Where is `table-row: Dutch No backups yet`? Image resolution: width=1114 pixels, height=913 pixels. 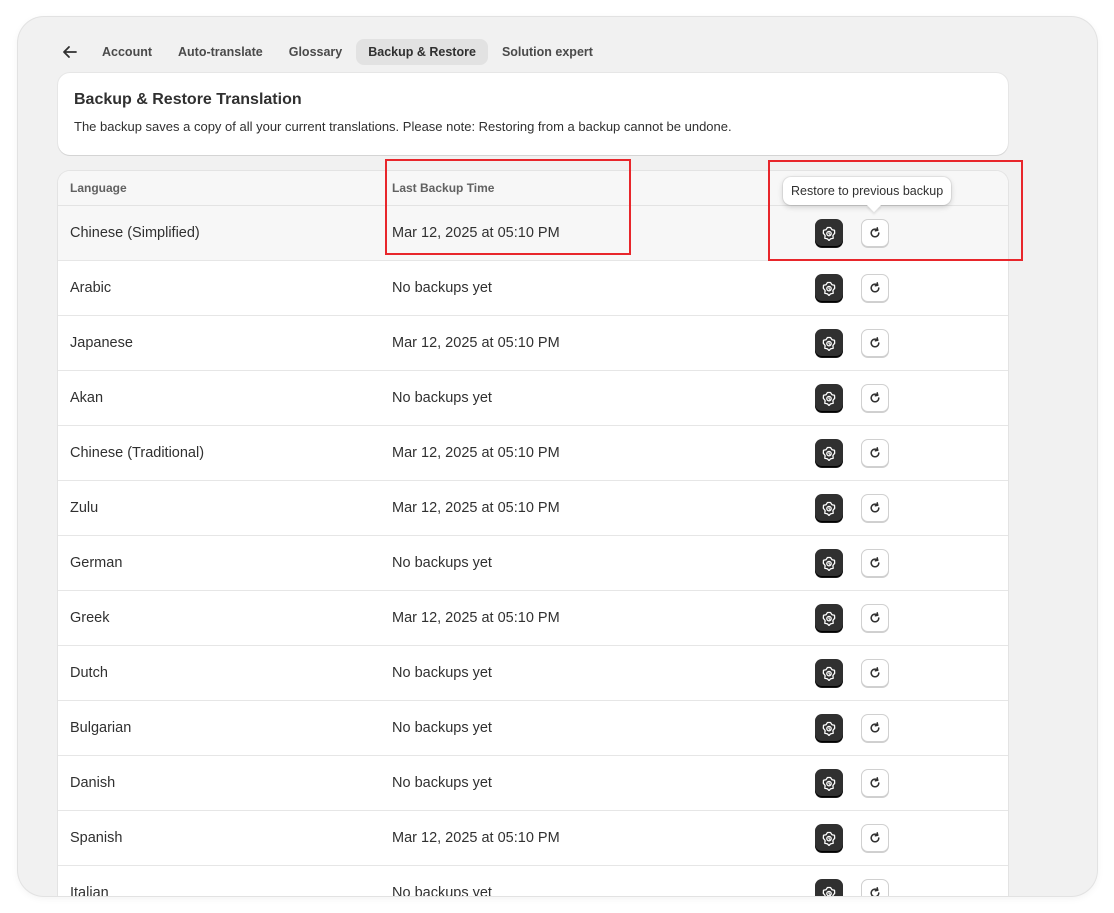
table-row: Dutch No backups yet is located at coordinates (533, 673).